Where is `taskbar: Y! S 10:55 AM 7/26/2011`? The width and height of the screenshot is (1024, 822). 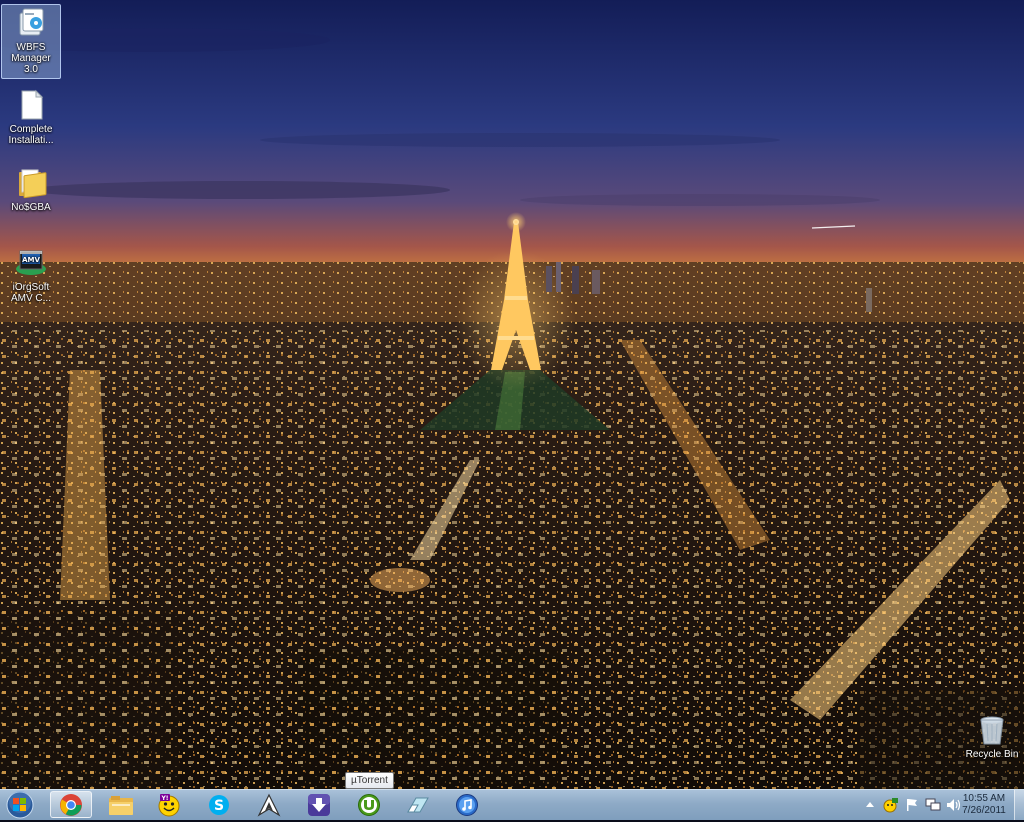
taskbar: Y! S 10:55 AM 7/26/2011 is located at coordinates (512, 804).